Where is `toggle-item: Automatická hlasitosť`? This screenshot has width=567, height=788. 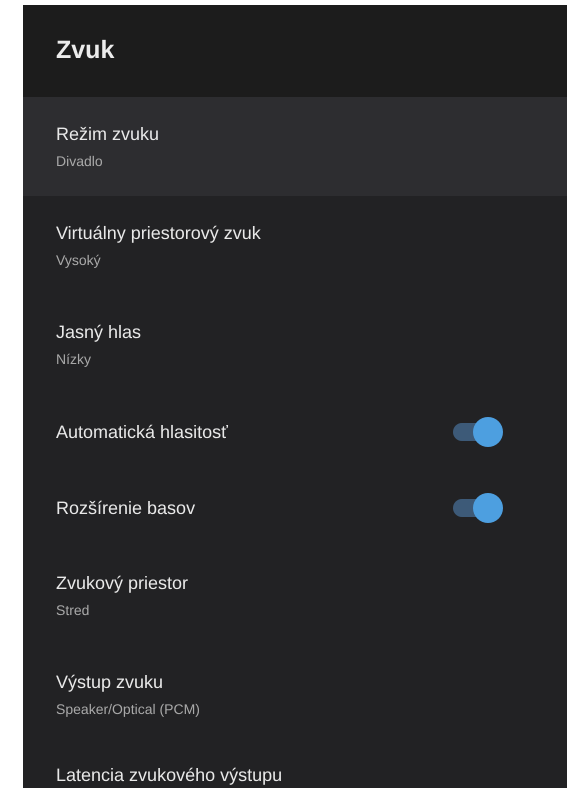 toggle-item: Automatická hlasitosť is located at coordinates (295, 432).